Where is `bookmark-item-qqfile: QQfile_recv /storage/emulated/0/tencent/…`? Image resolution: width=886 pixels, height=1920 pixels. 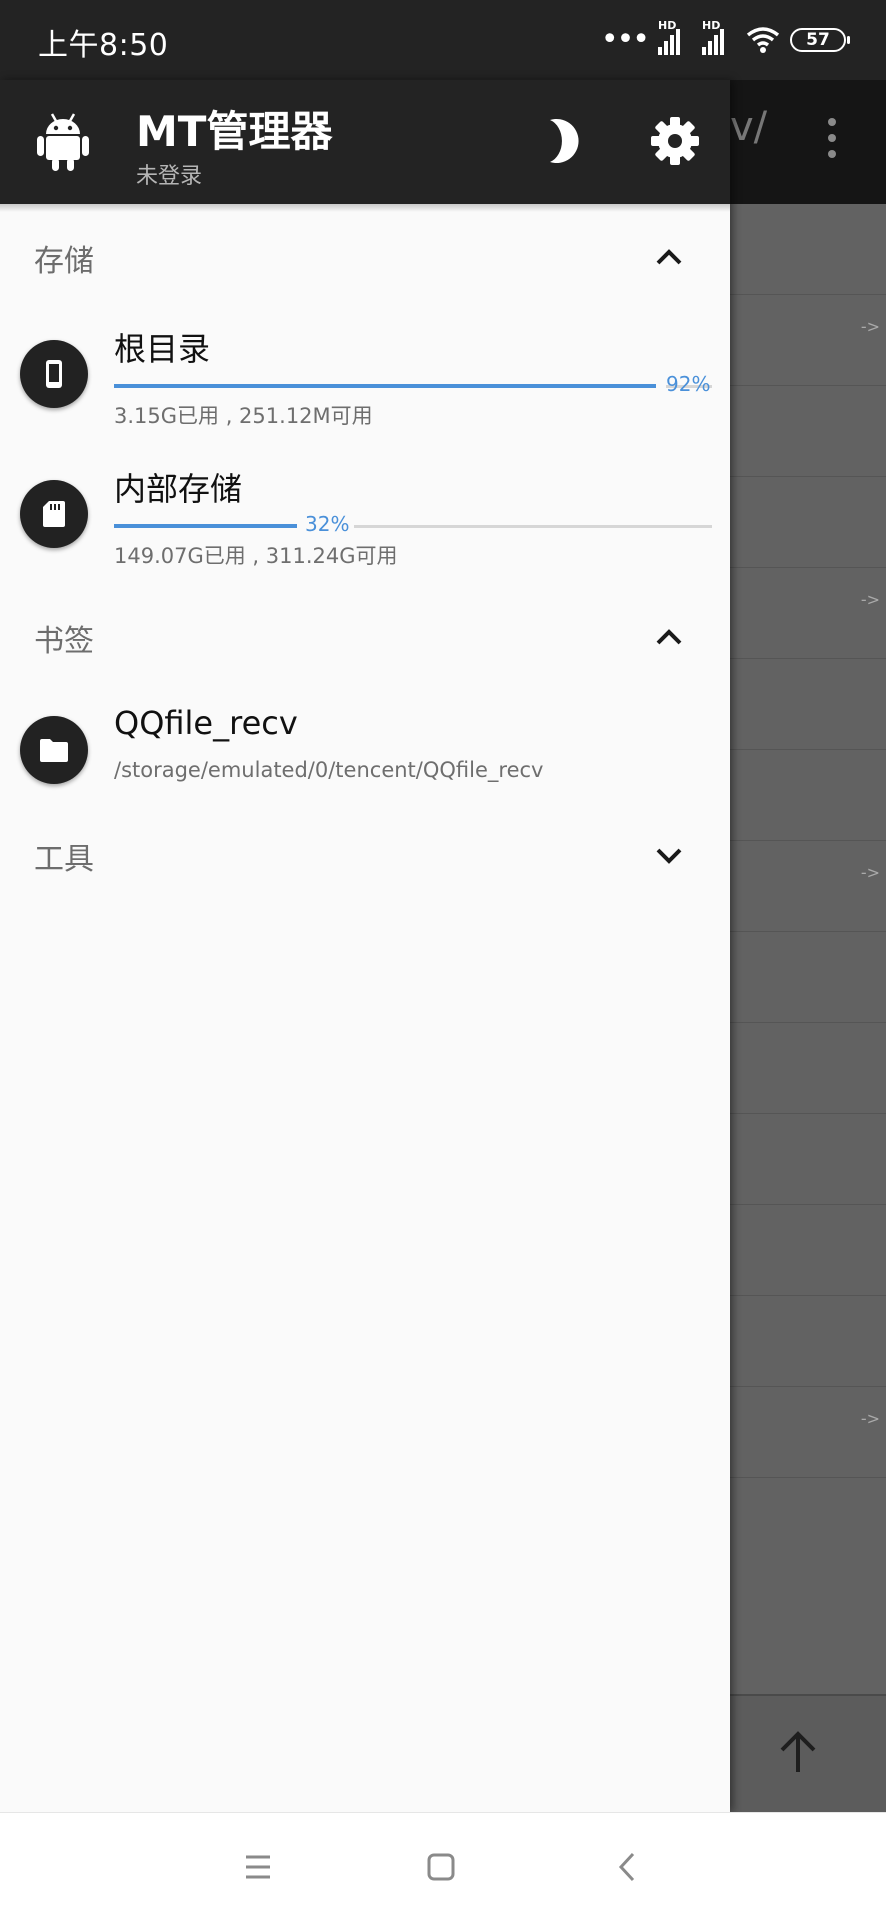 bookmark-item-qqfile: QQfile_recv /storage/emulated/0/tencent/… is located at coordinates (365, 755).